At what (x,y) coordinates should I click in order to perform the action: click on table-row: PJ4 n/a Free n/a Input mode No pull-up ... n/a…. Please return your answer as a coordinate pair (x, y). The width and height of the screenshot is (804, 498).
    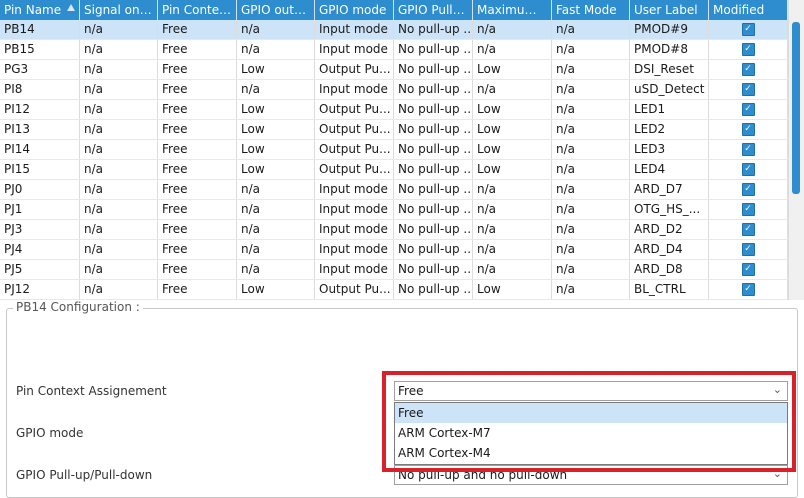
    Looking at the image, I should click on (394, 250).